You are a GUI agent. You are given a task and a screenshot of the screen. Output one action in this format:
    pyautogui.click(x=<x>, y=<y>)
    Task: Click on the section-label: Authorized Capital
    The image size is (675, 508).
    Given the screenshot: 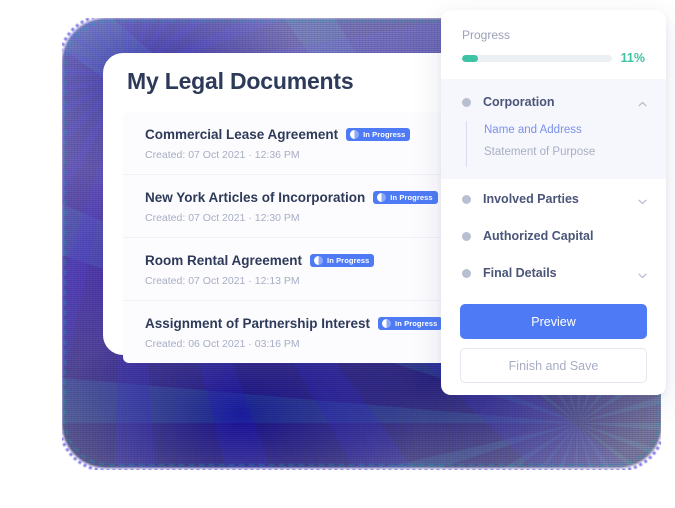 What is the action you would take?
    pyautogui.click(x=538, y=236)
    